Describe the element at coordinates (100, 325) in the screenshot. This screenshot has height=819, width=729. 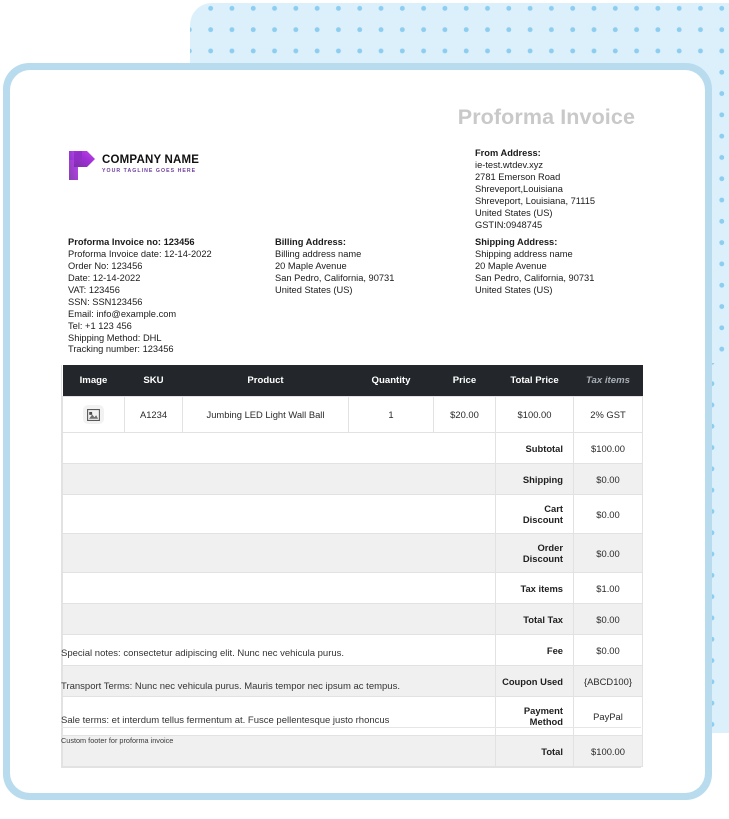
I see `invoice-meta-line: Tel: +1 123 456` at that location.